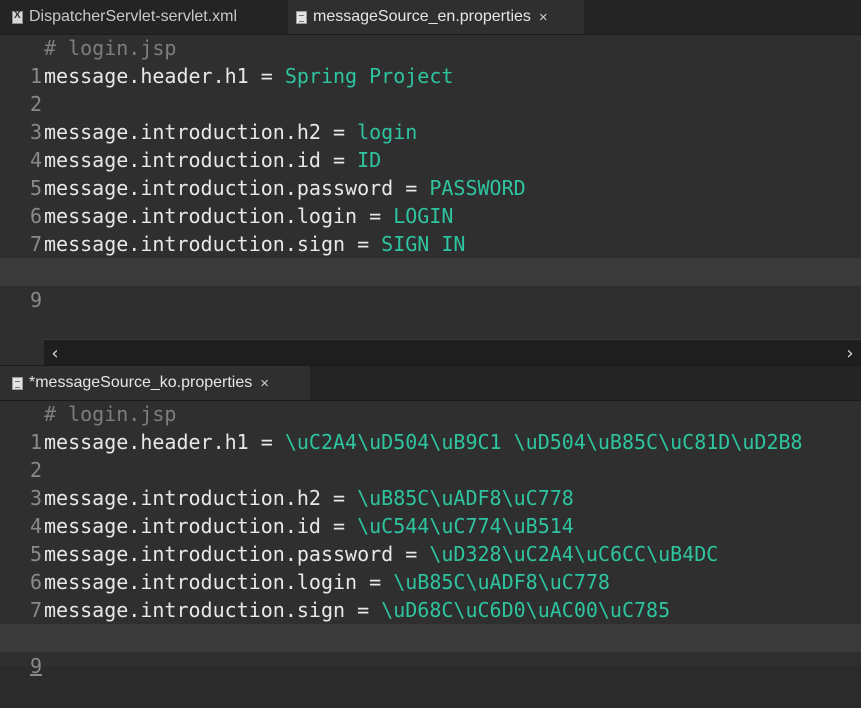  What do you see at coordinates (430, 145) in the screenshot?
I see `code-line: 4 message.introduction.h2 = login` at bounding box center [430, 145].